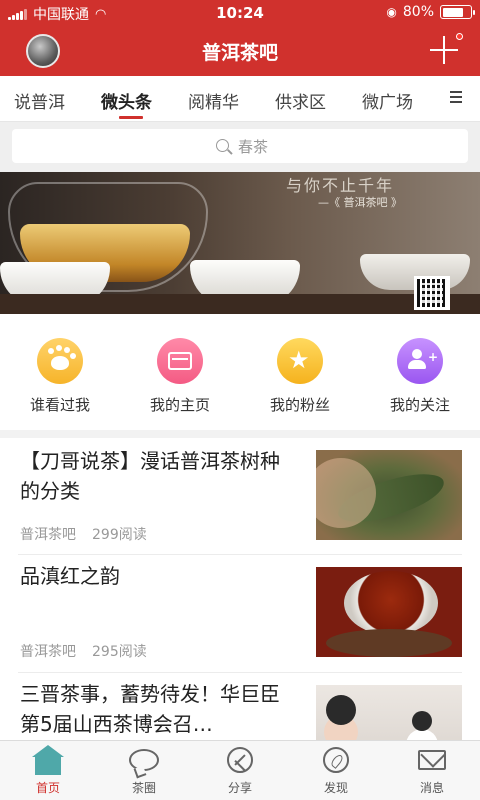  Describe the element at coordinates (432, 761) in the screenshot. I see `mail-icon` at that location.